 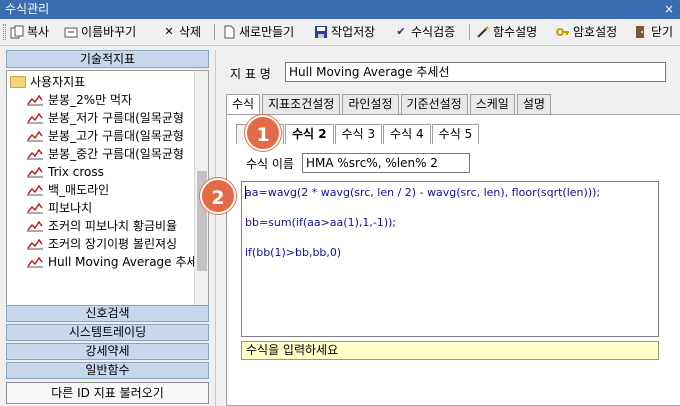 What do you see at coordinates (18, 82) in the screenshot?
I see `folder-icon` at bounding box center [18, 82].